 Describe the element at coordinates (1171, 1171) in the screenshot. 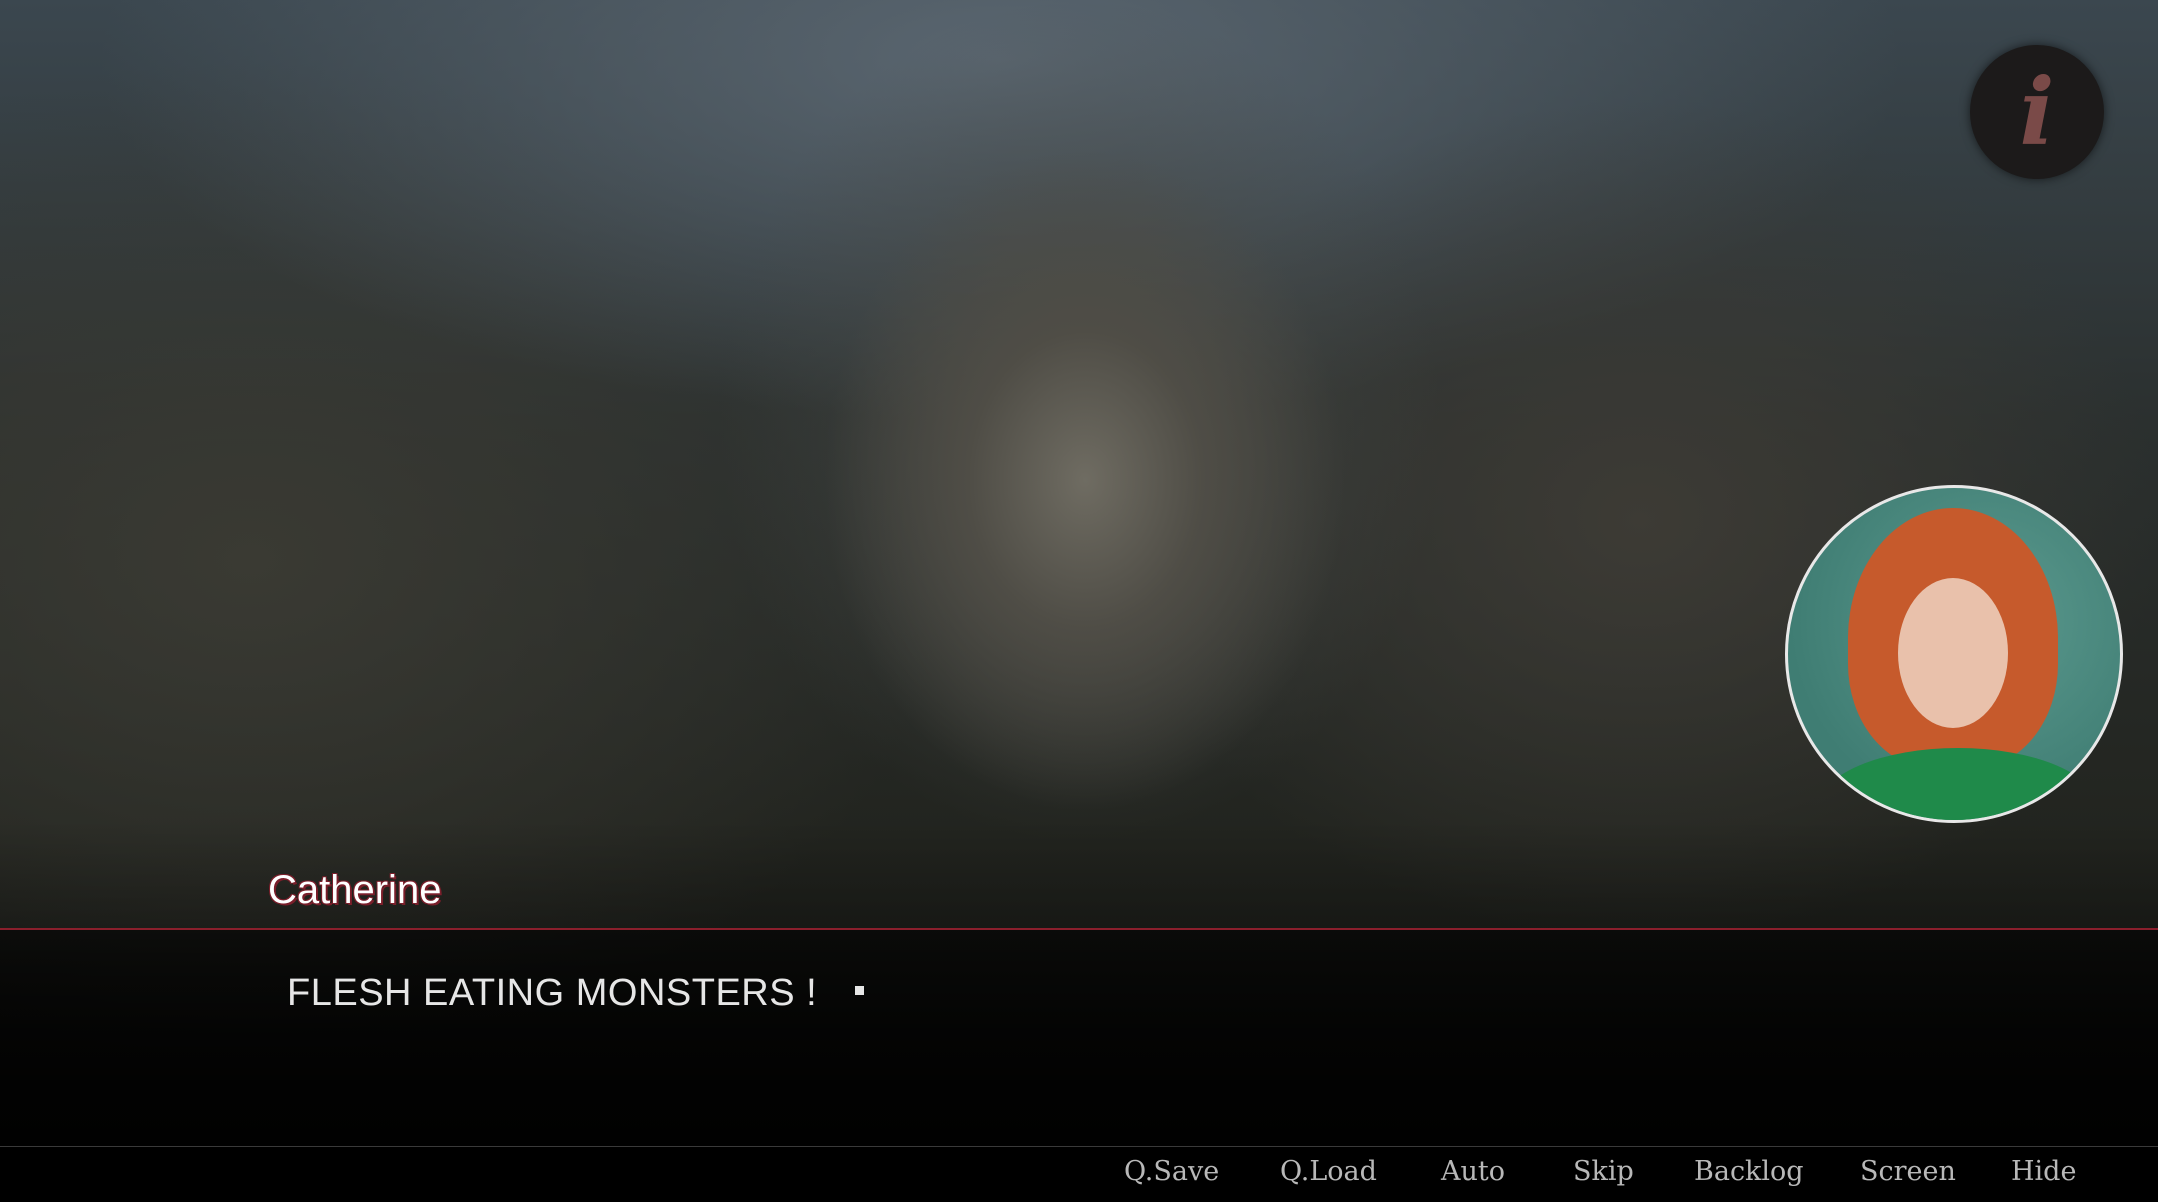

I see `qsave-button: Q.Save` at that location.